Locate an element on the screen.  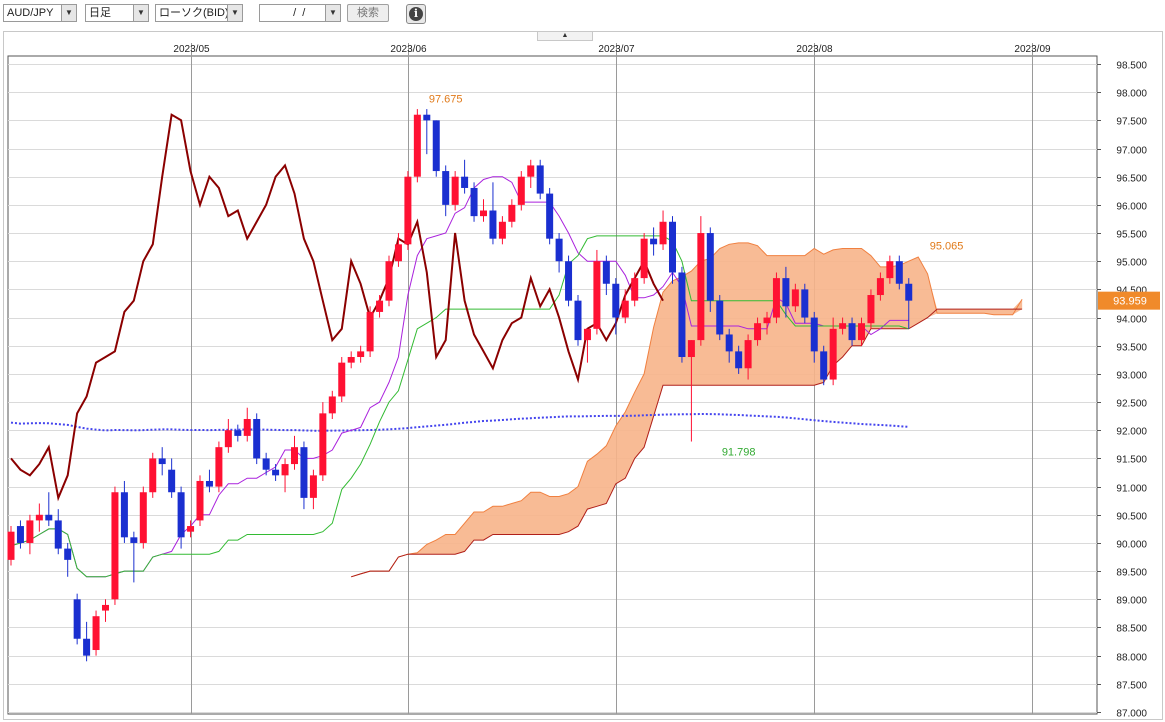
y-tick-label: 87.500 is located at coordinates (1131, 686).